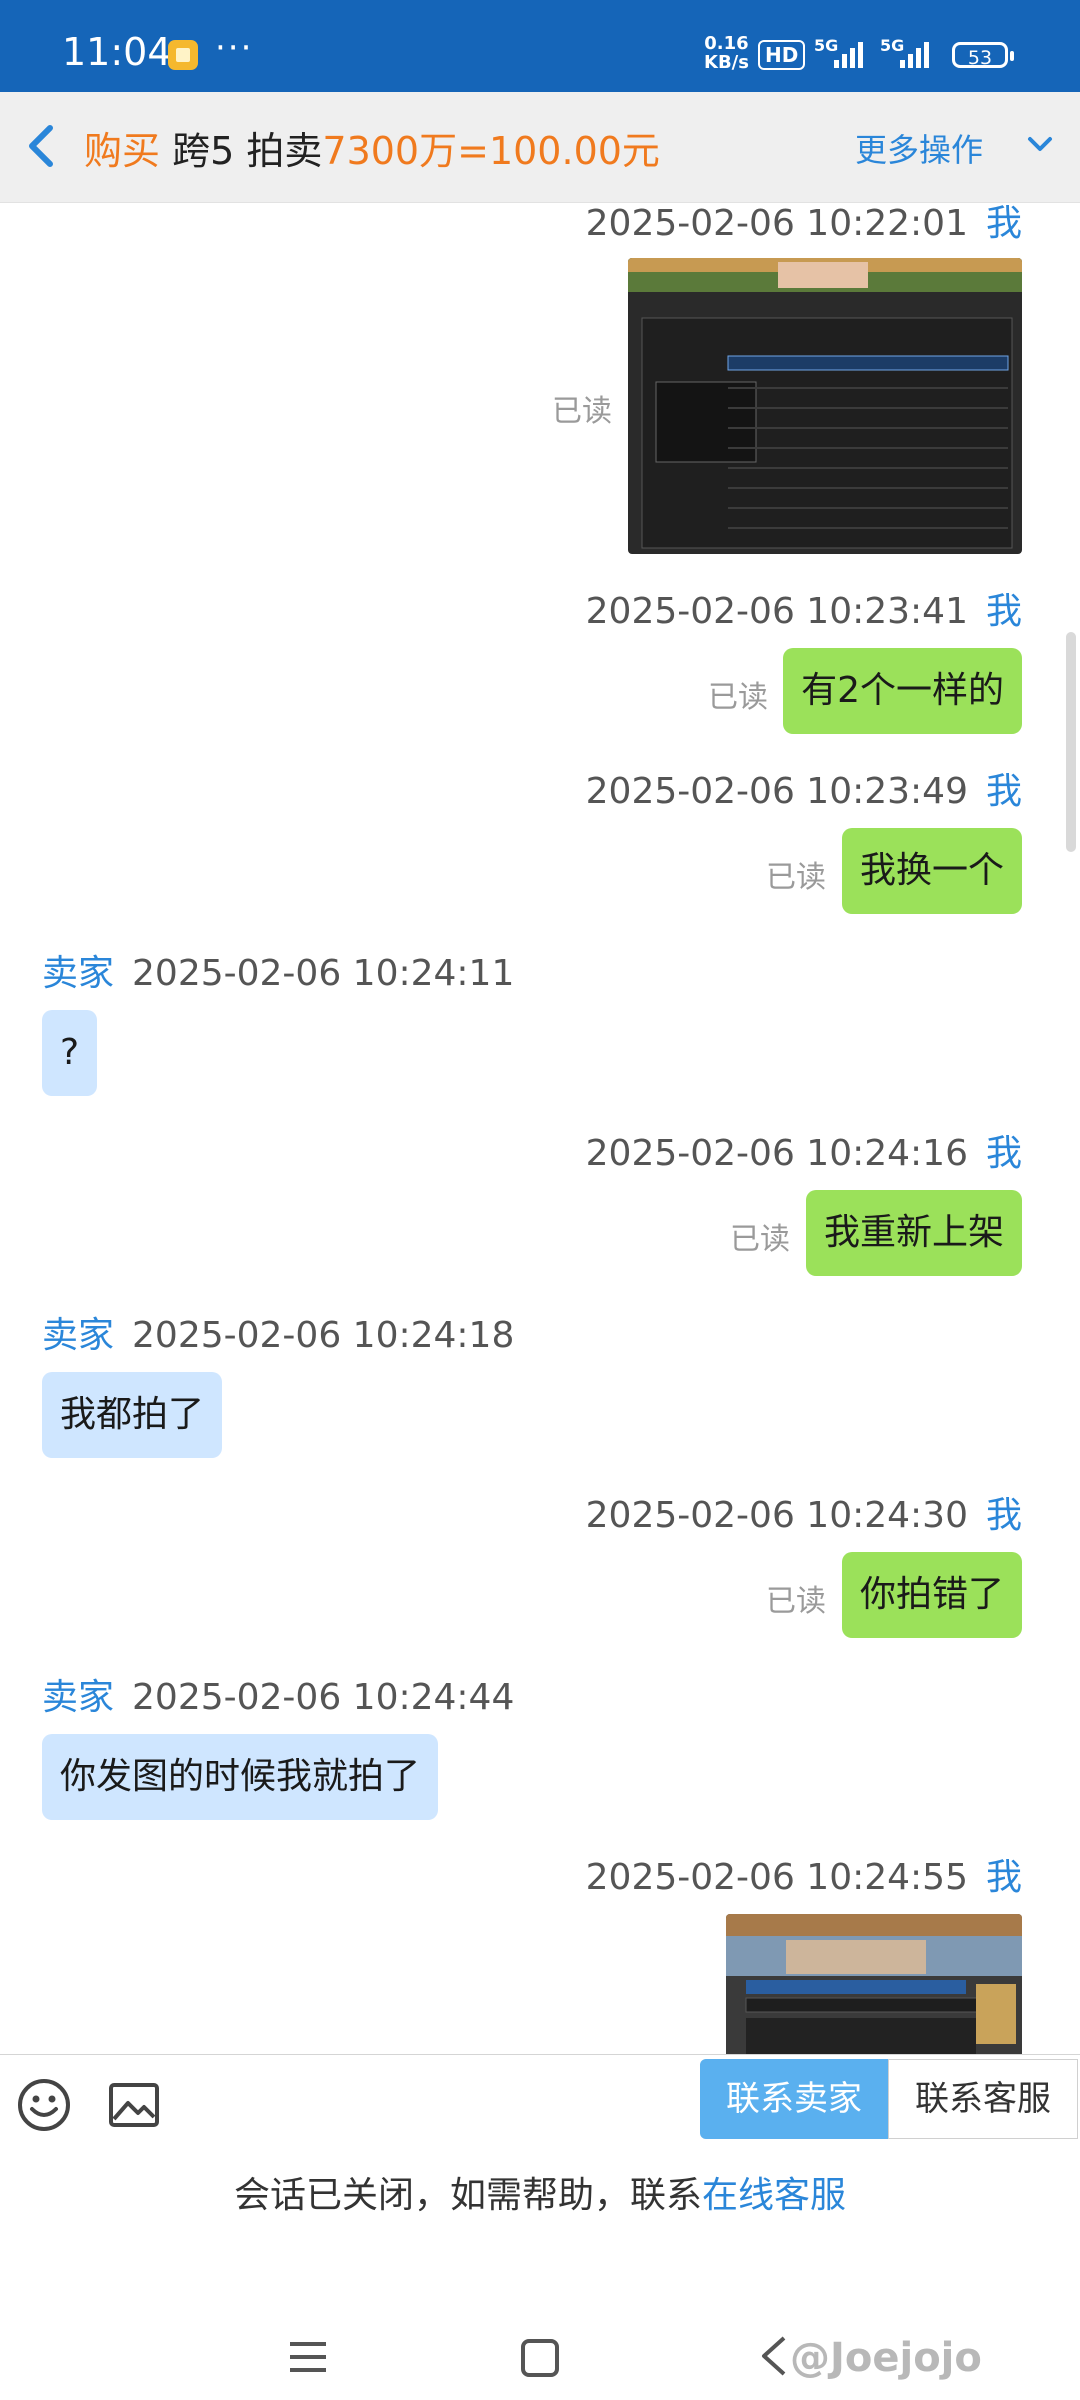  What do you see at coordinates (491, 151) in the screenshot?
I see `order-price: 7300万=100.00元` at bounding box center [491, 151].